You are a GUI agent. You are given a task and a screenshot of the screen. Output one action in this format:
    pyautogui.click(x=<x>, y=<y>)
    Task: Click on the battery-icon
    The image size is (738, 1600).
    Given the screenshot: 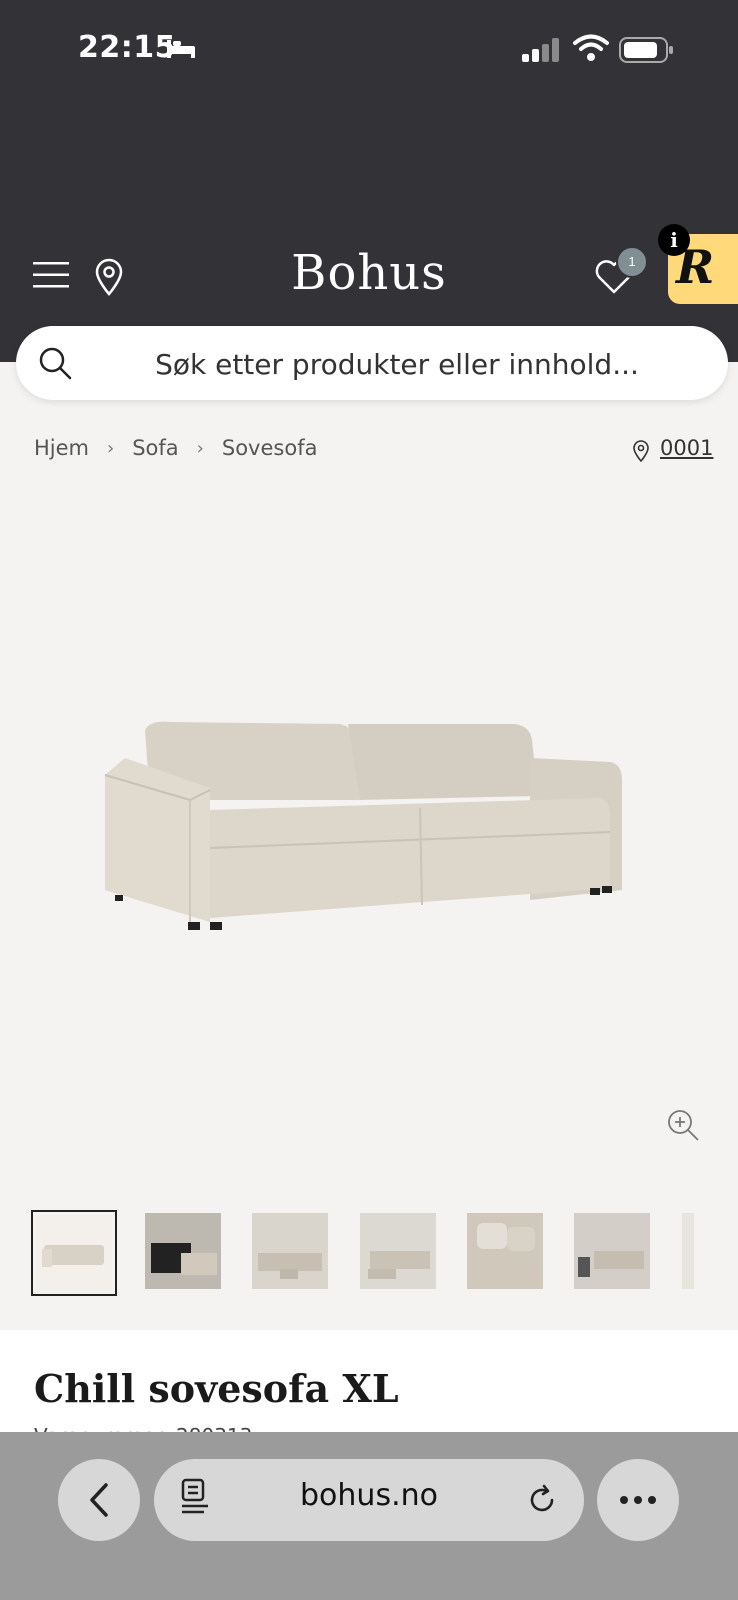 What is the action you would take?
    pyautogui.click(x=646, y=50)
    